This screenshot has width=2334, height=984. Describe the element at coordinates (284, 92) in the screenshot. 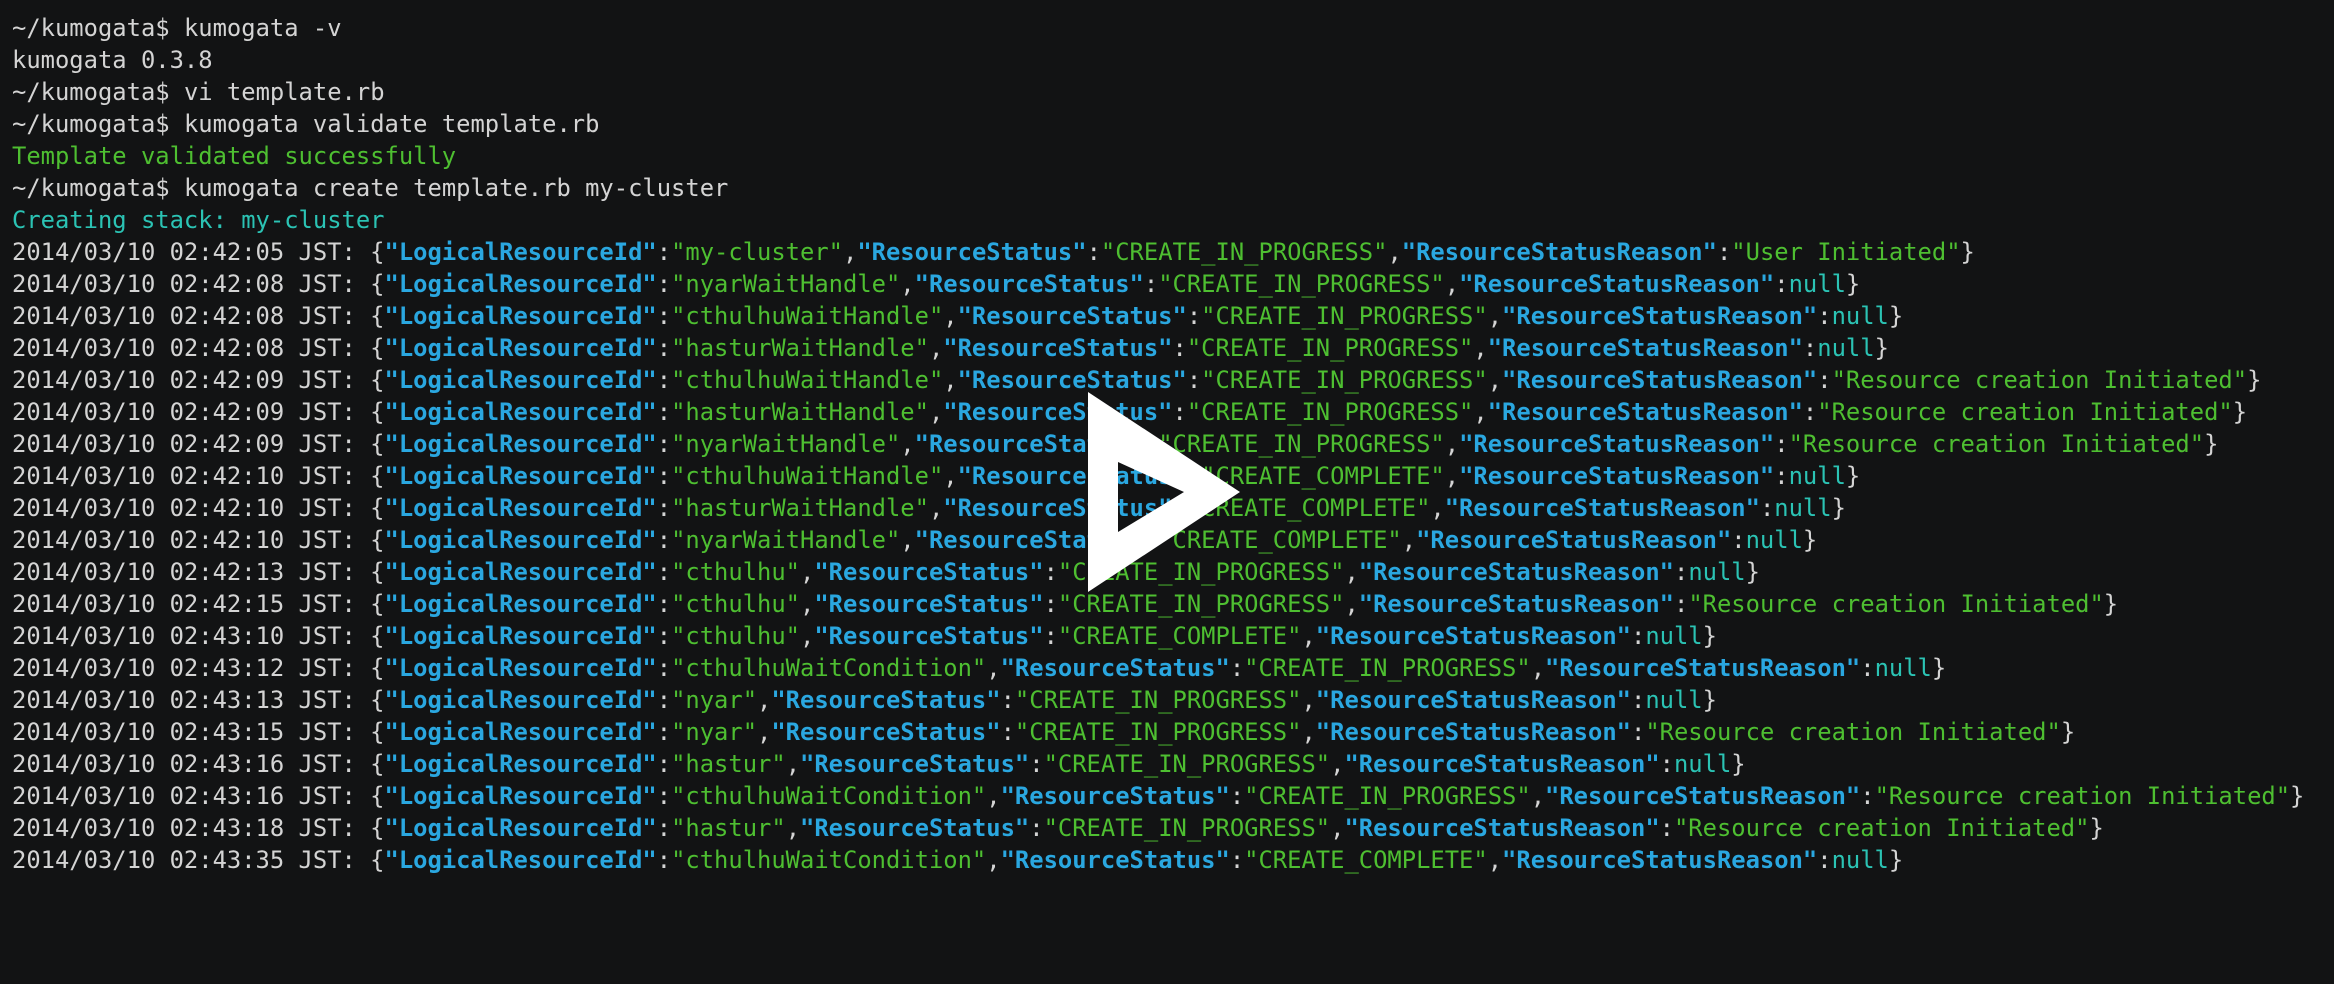

I see `shell-command: vi template.rb` at that location.